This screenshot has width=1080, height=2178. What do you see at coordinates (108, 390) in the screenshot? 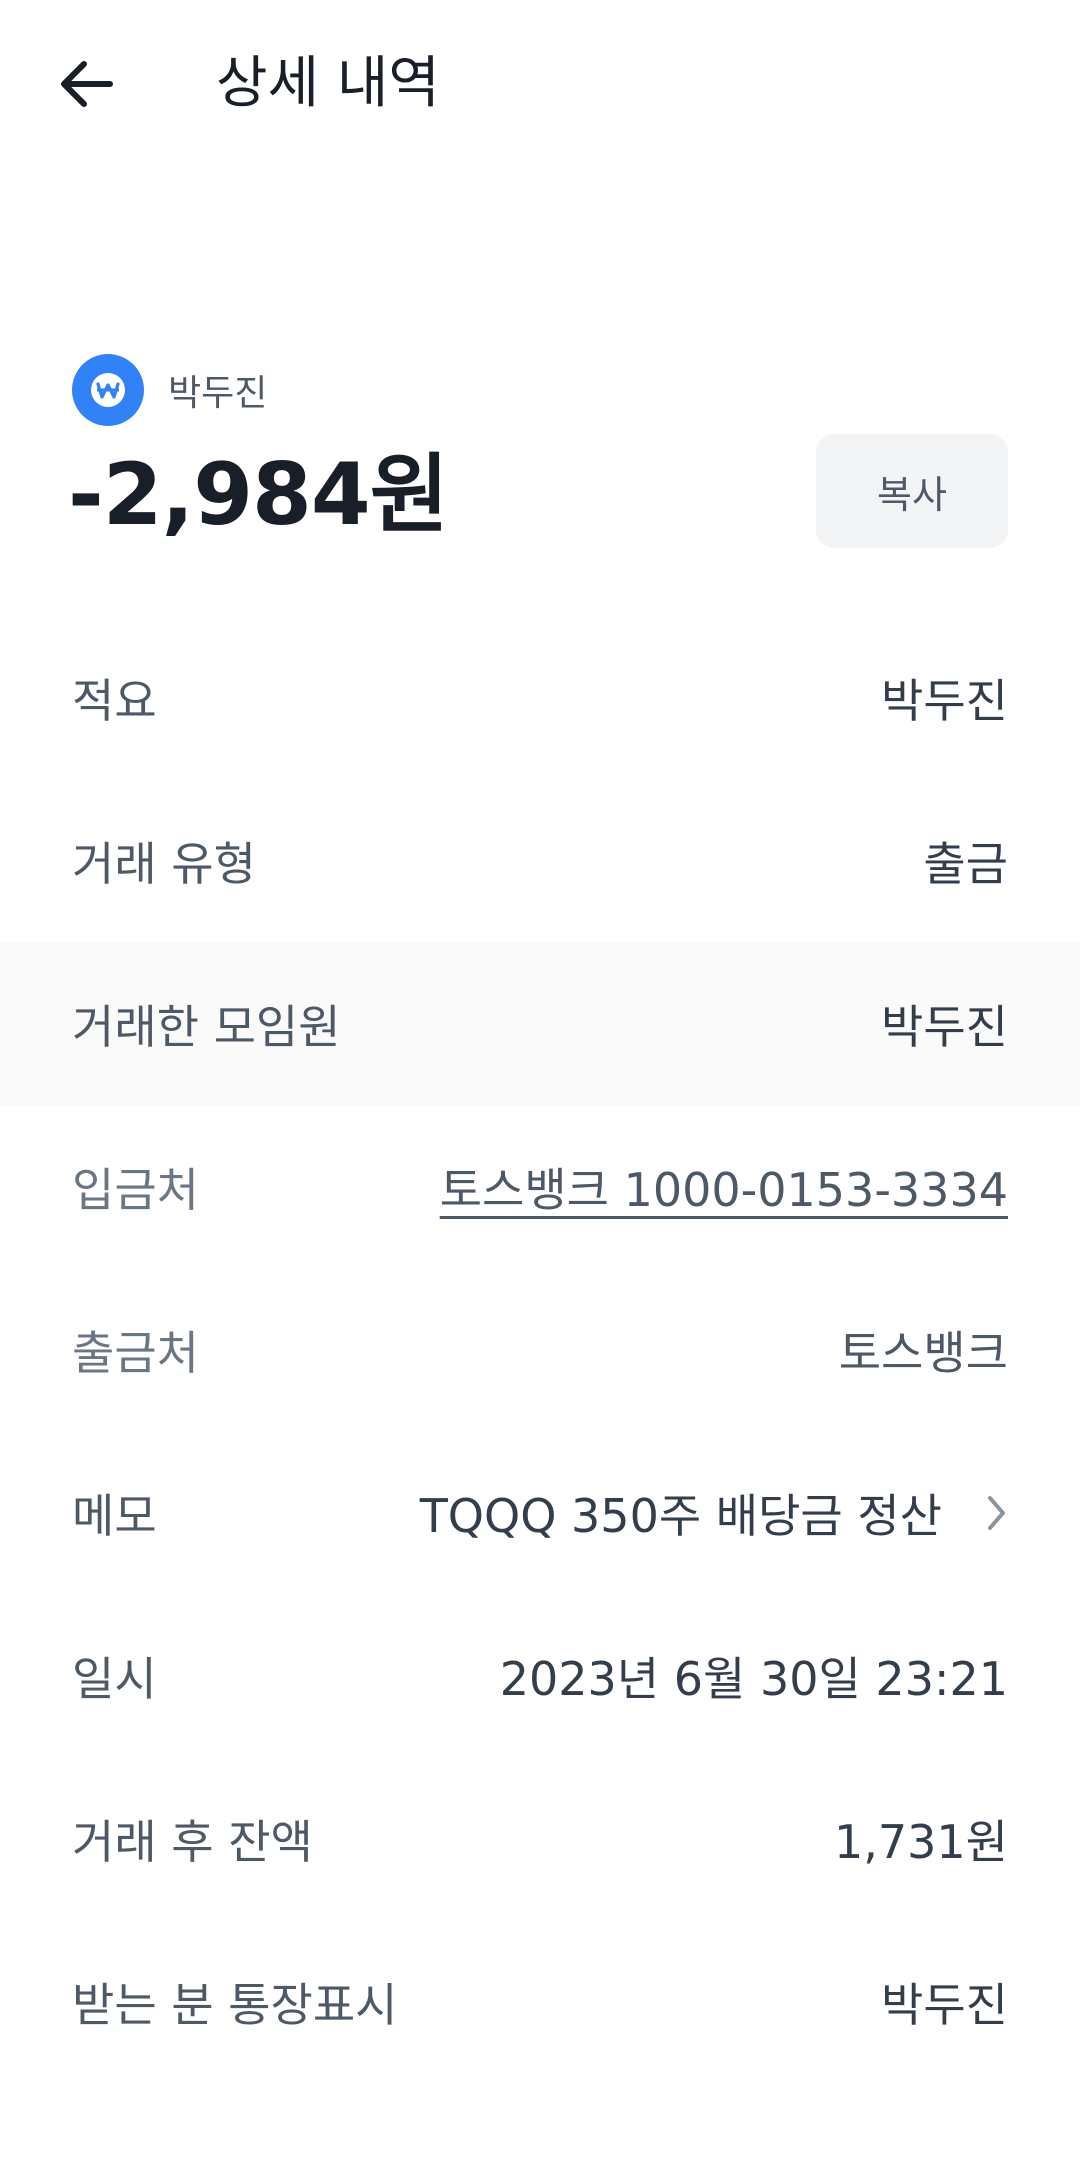
I see `won-icon` at bounding box center [108, 390].